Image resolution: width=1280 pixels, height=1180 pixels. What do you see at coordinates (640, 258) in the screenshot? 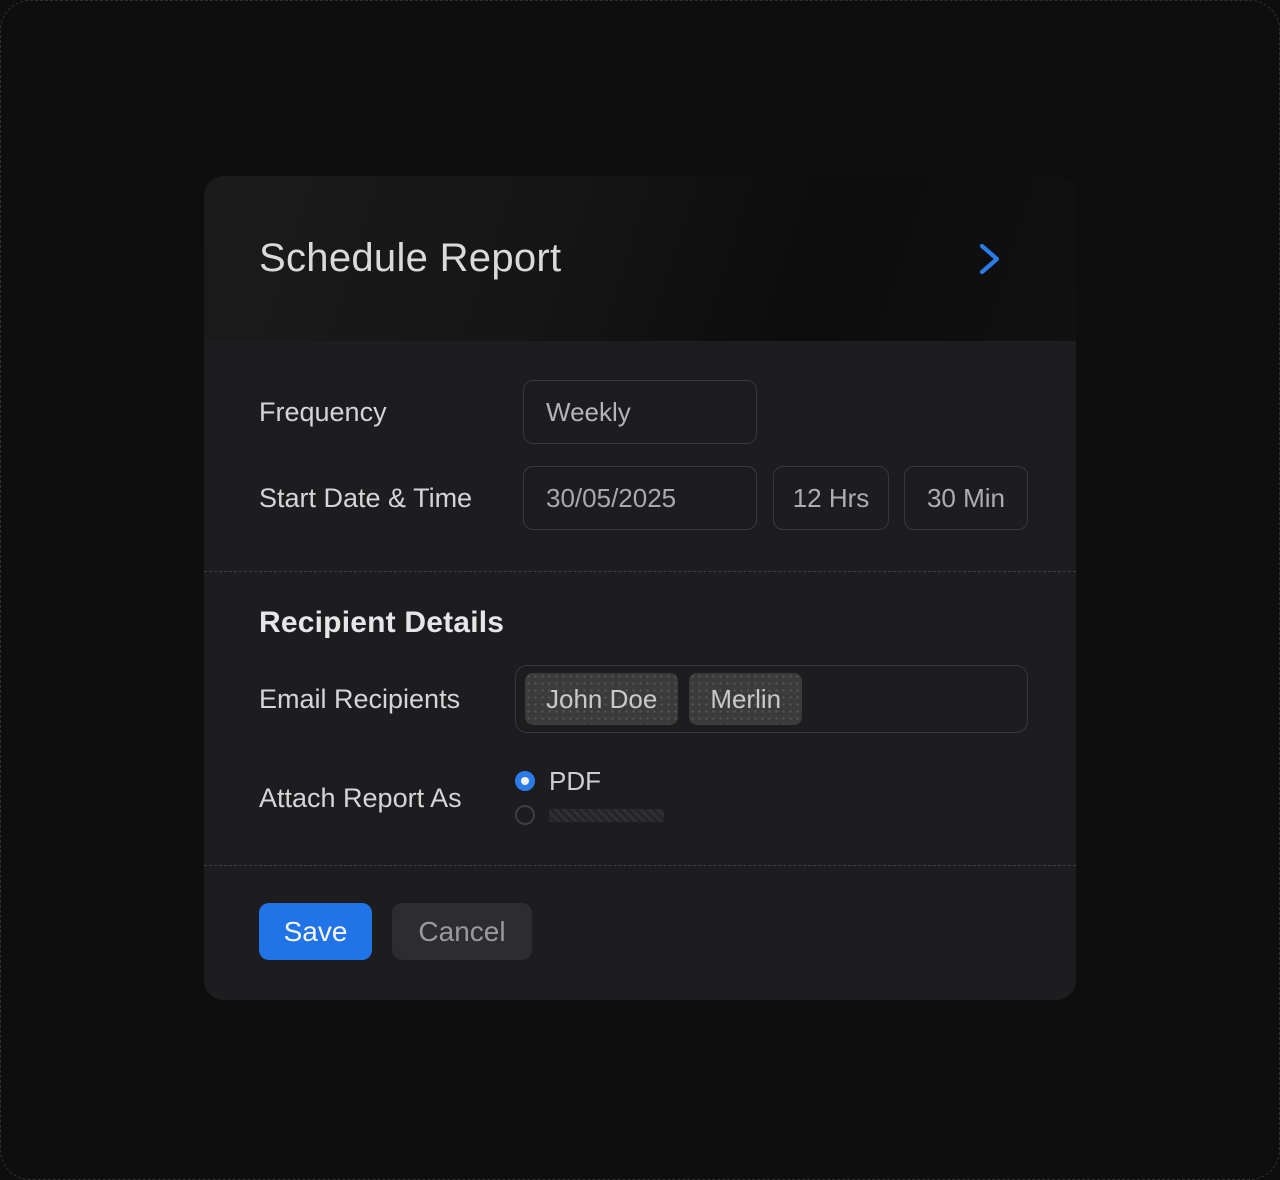
I see `dialog-header: Schedule Report` at bounding box center [640, 258].